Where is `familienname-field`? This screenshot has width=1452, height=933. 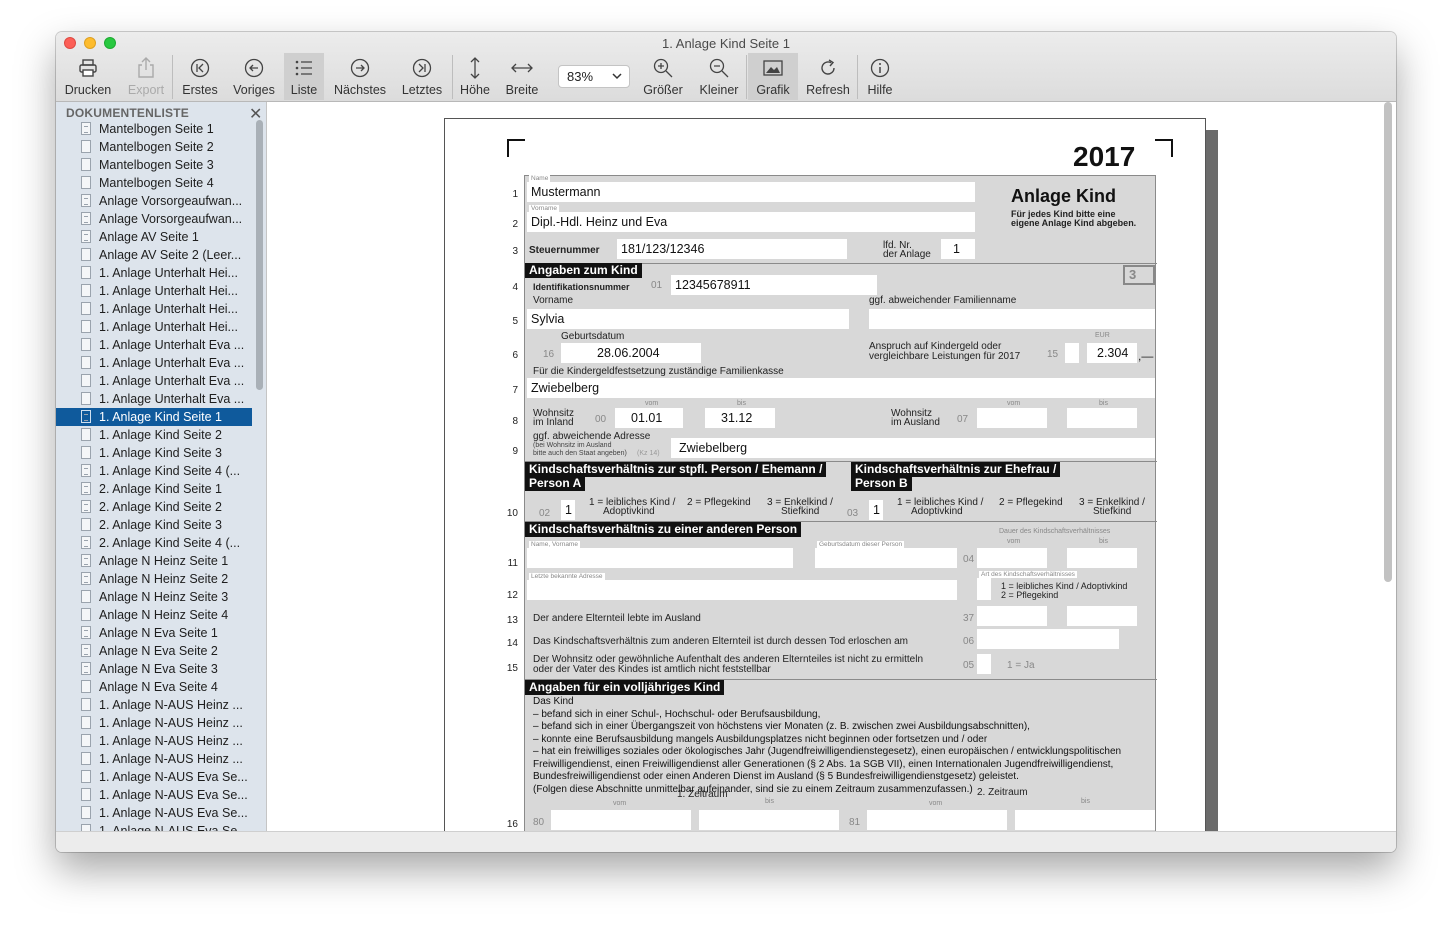
familienname-field is located at coordinates (1012, 319).